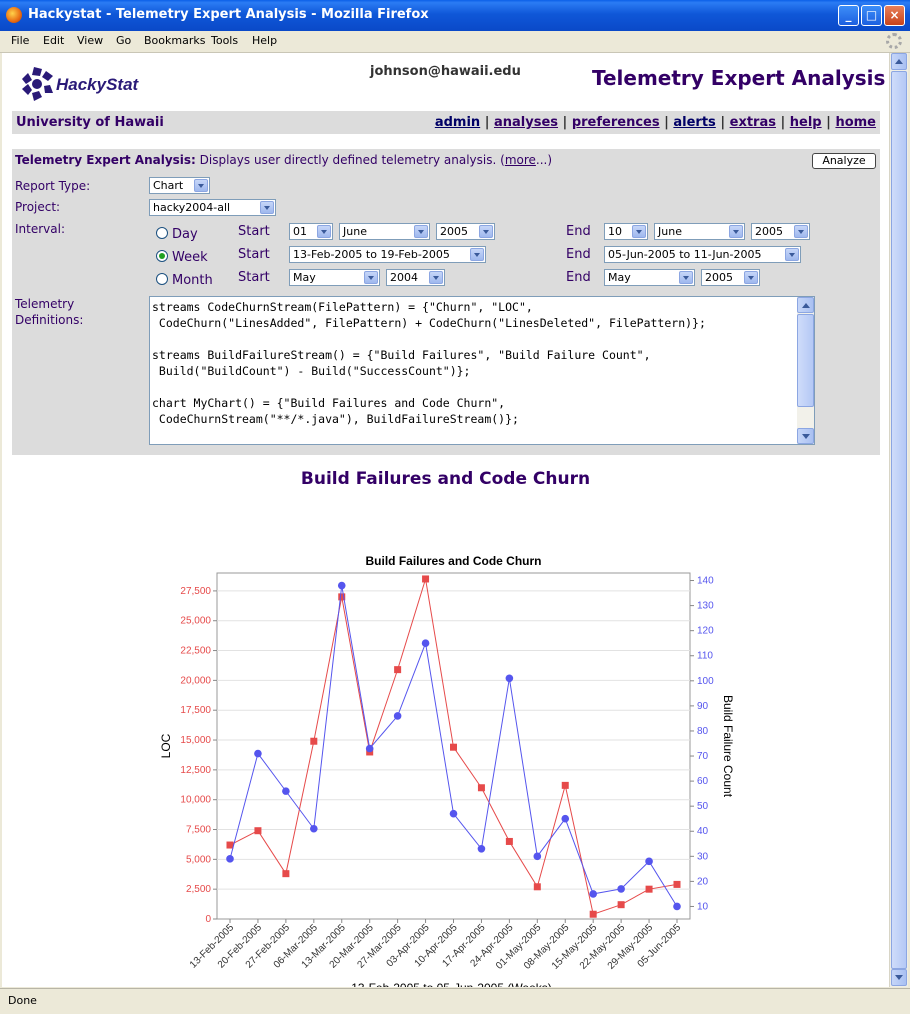  I want to click on day-start-year-value: 2005, so click(454, 231).